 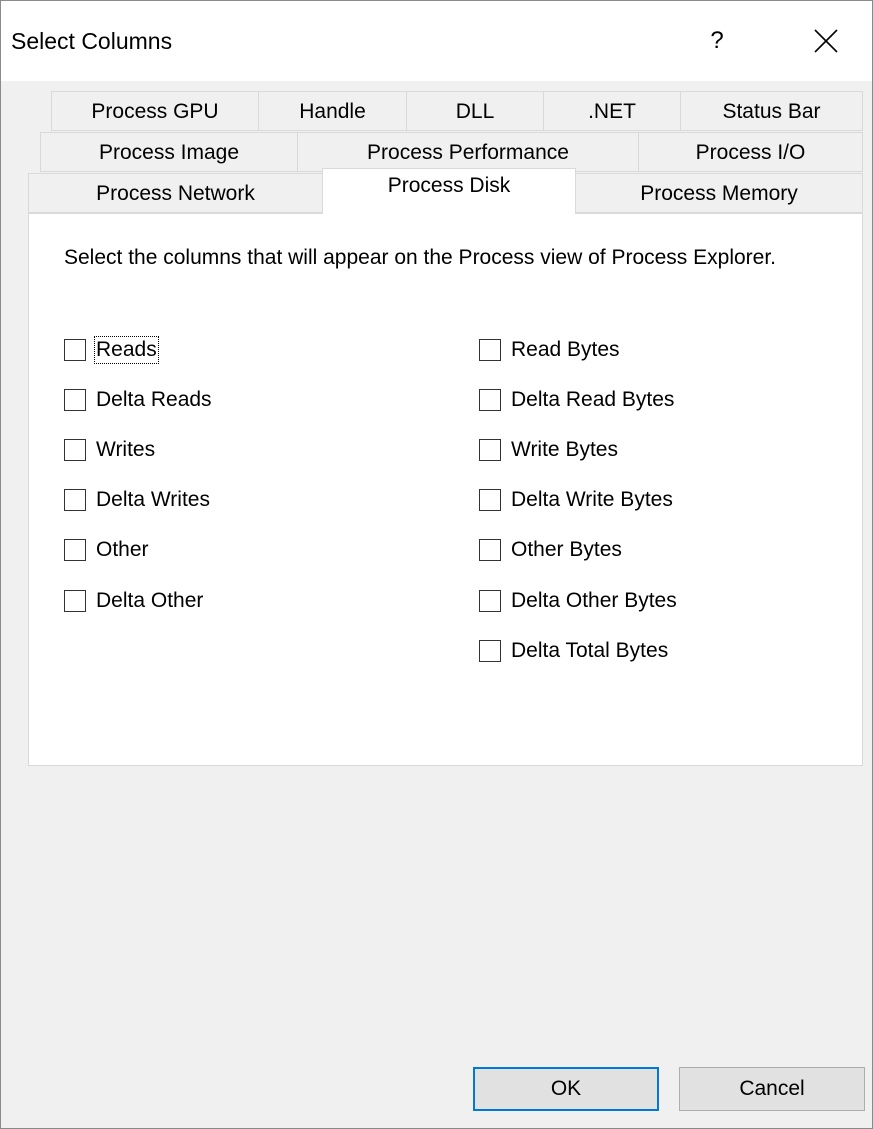 What do you see at coordinates (126, 350) in the screenshot?
I see `checkbox-label: Reads` at bounding box center [126, 350].